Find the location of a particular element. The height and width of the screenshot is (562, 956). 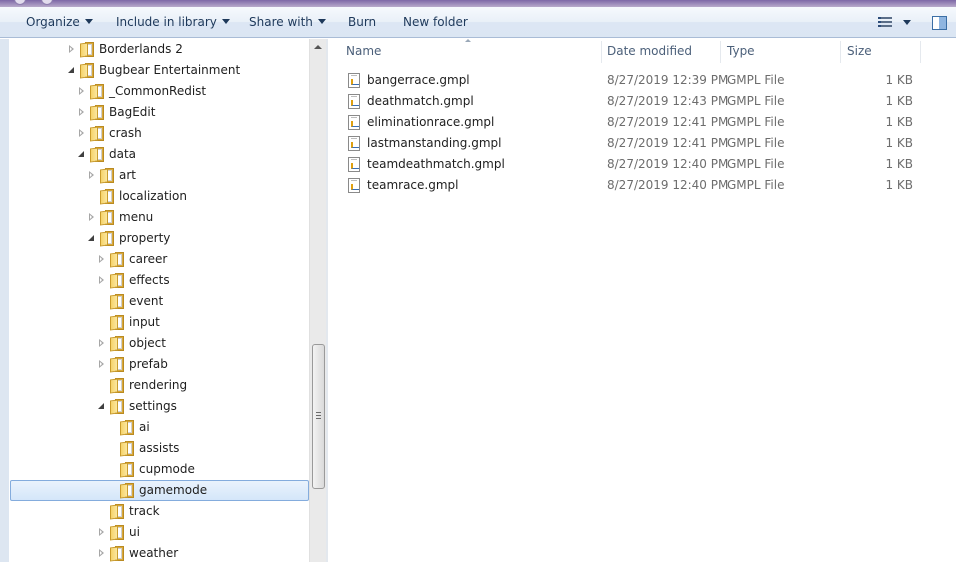

organize-button: Organize is located at coordinates (59, 22).